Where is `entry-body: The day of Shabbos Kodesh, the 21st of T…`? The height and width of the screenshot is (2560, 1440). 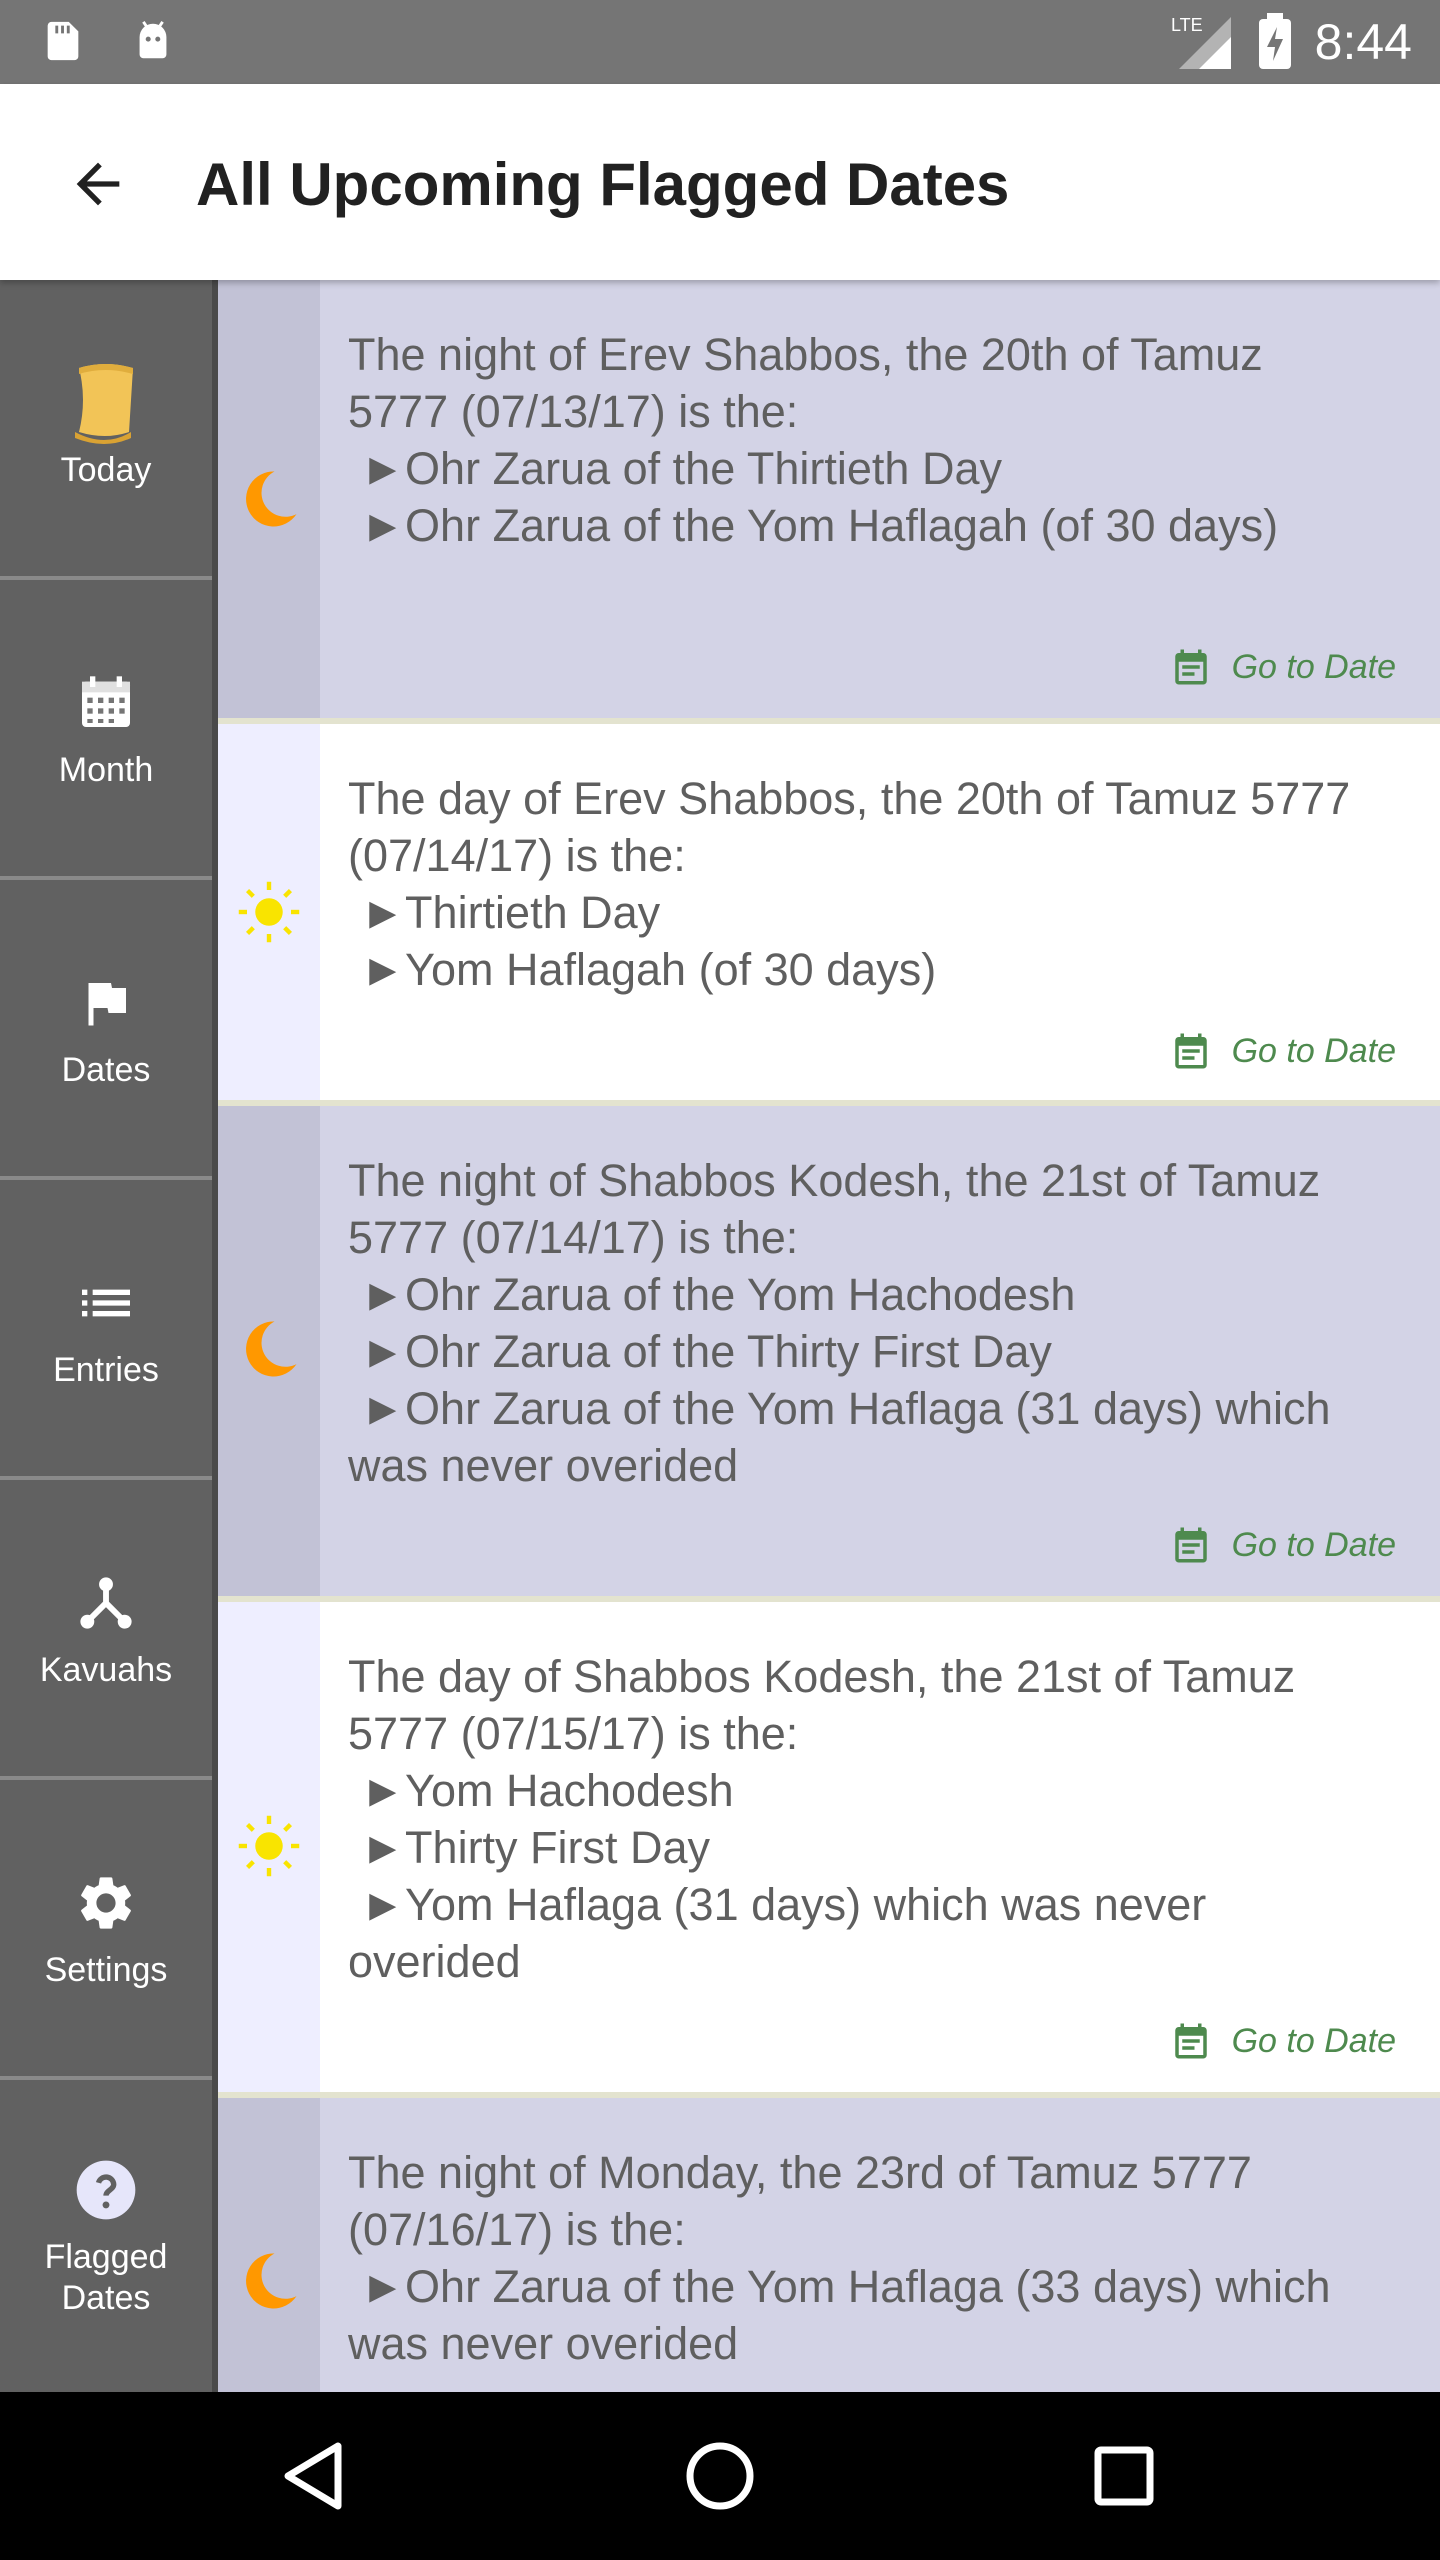 entry-body: The day of Shabbos Kodesh, the 21st of T… is located at coordinates (880, 1847).